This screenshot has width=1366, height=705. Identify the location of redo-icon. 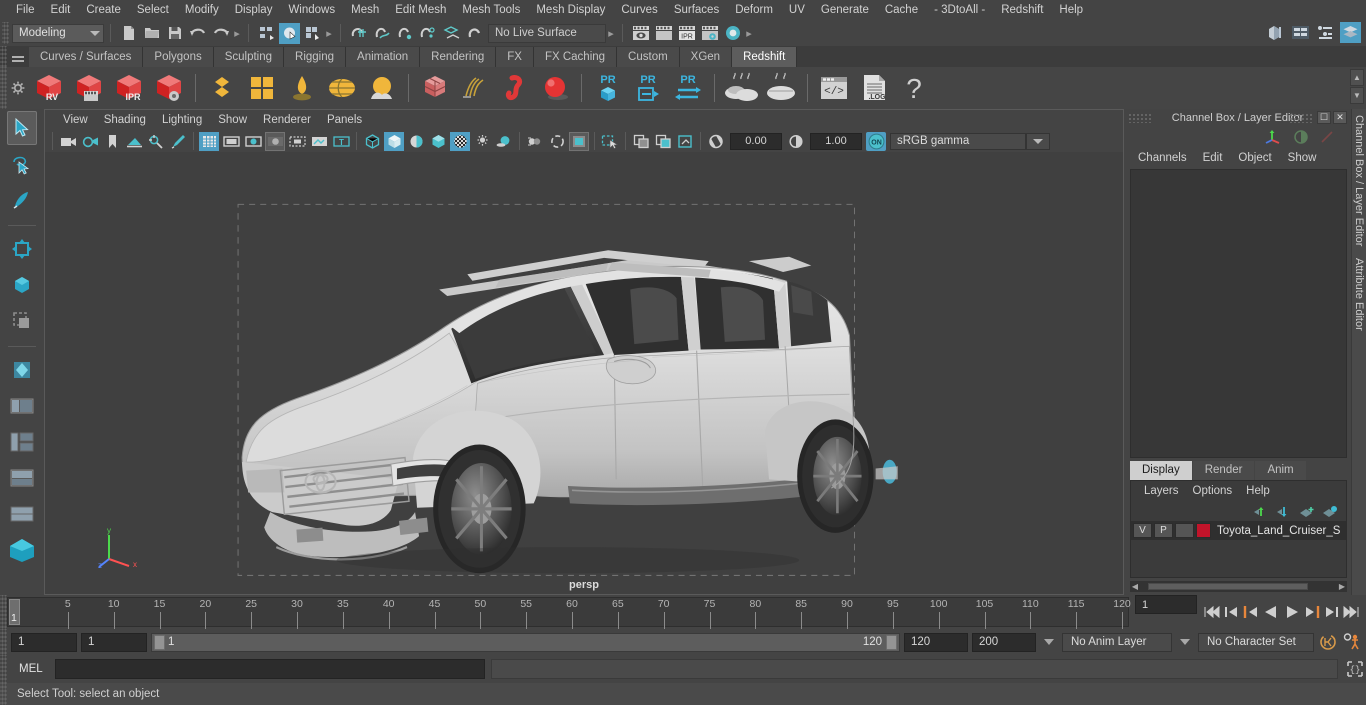
(220, 33).